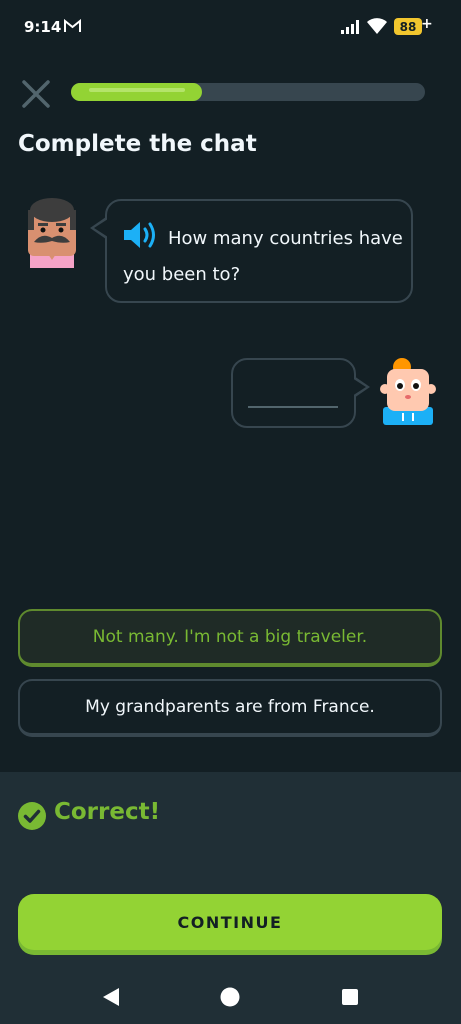  Describe the element at coordinates (427, 24) in the screenshot. I see `charging-indicator: +` at that location.